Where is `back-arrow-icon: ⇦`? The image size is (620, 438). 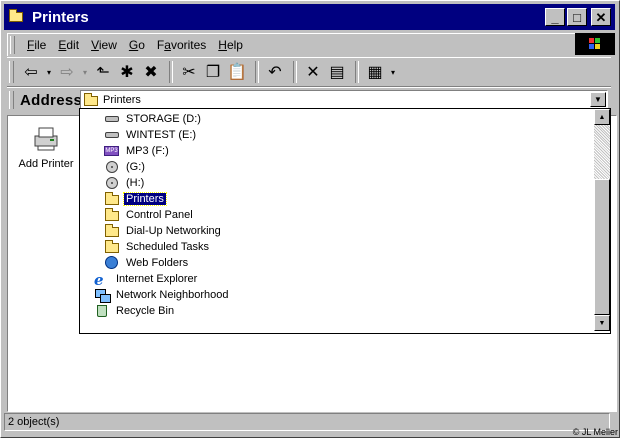
back-arrow-icon: ⇦ is located at coordinates (31, 72).